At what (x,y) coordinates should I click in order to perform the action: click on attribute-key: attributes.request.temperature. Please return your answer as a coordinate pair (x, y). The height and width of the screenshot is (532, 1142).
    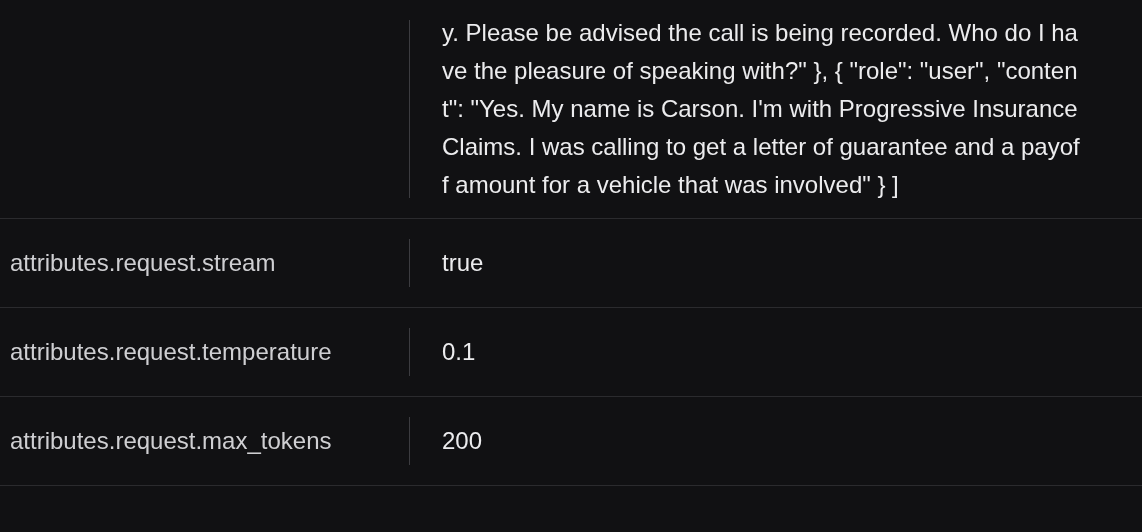
    Looking at the image, I should click on (171, 352).